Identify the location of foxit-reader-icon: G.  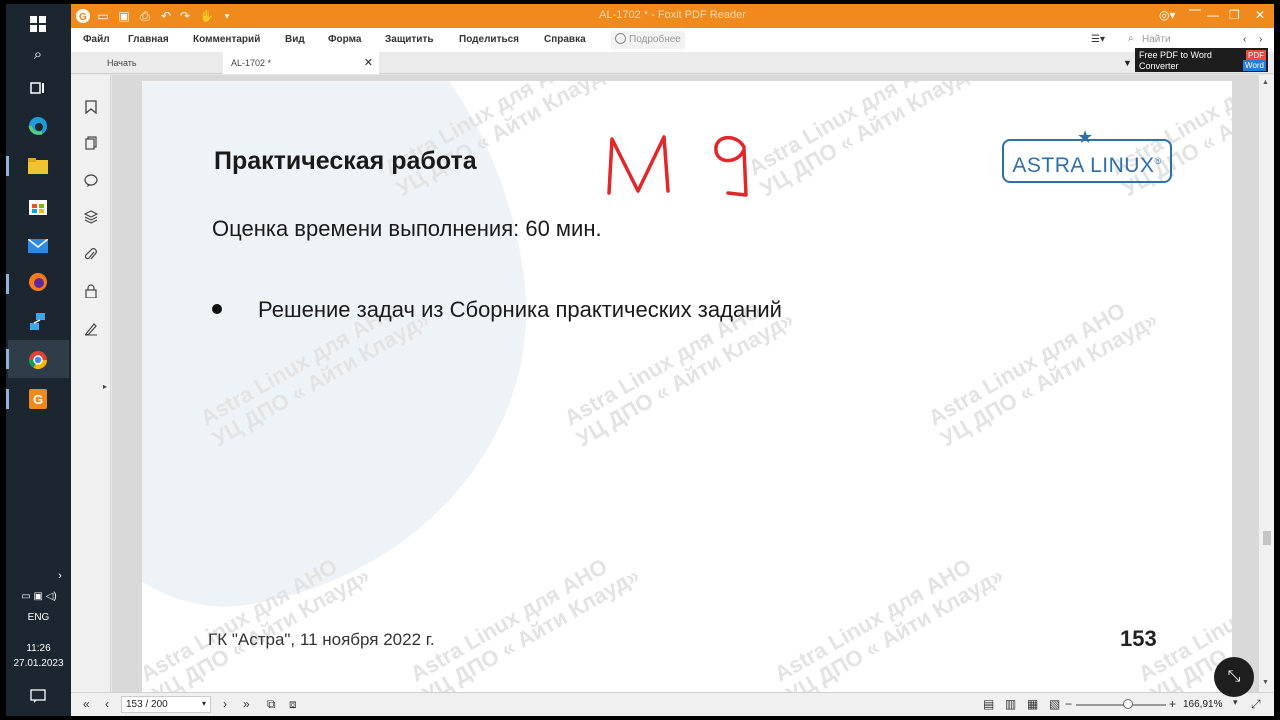
(38, 399).